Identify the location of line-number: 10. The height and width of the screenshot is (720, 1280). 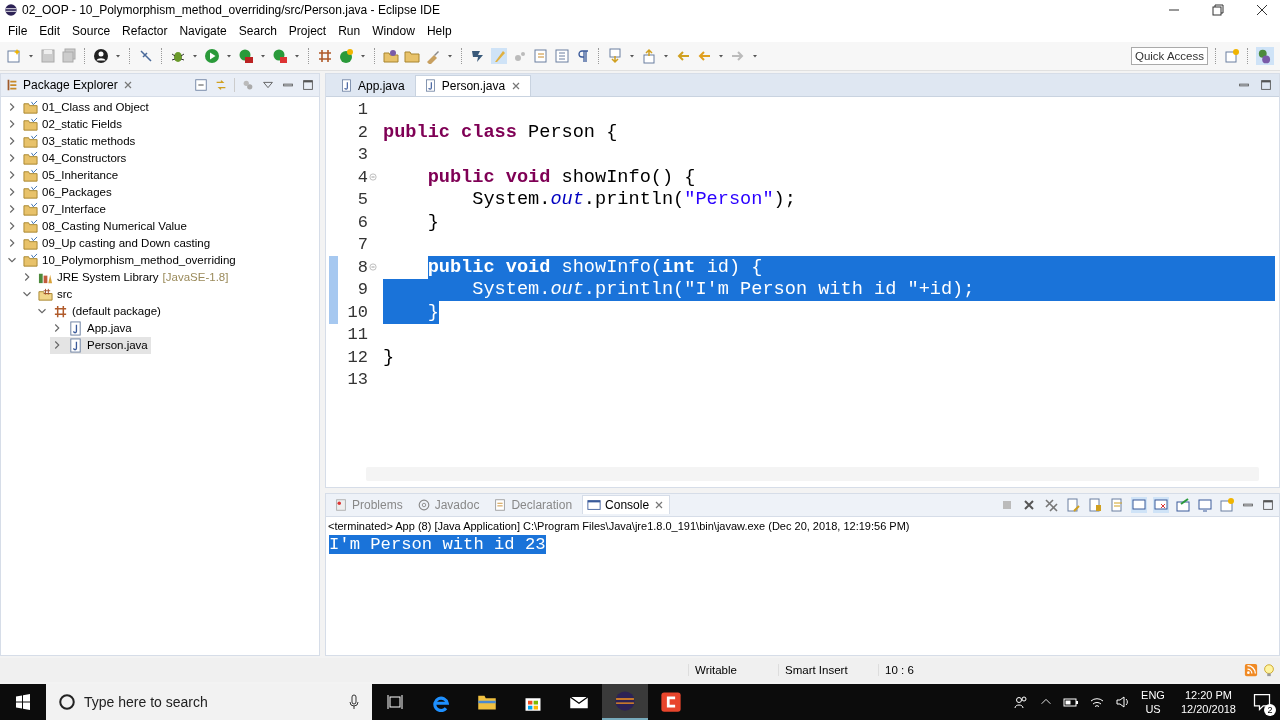
(357, 312).